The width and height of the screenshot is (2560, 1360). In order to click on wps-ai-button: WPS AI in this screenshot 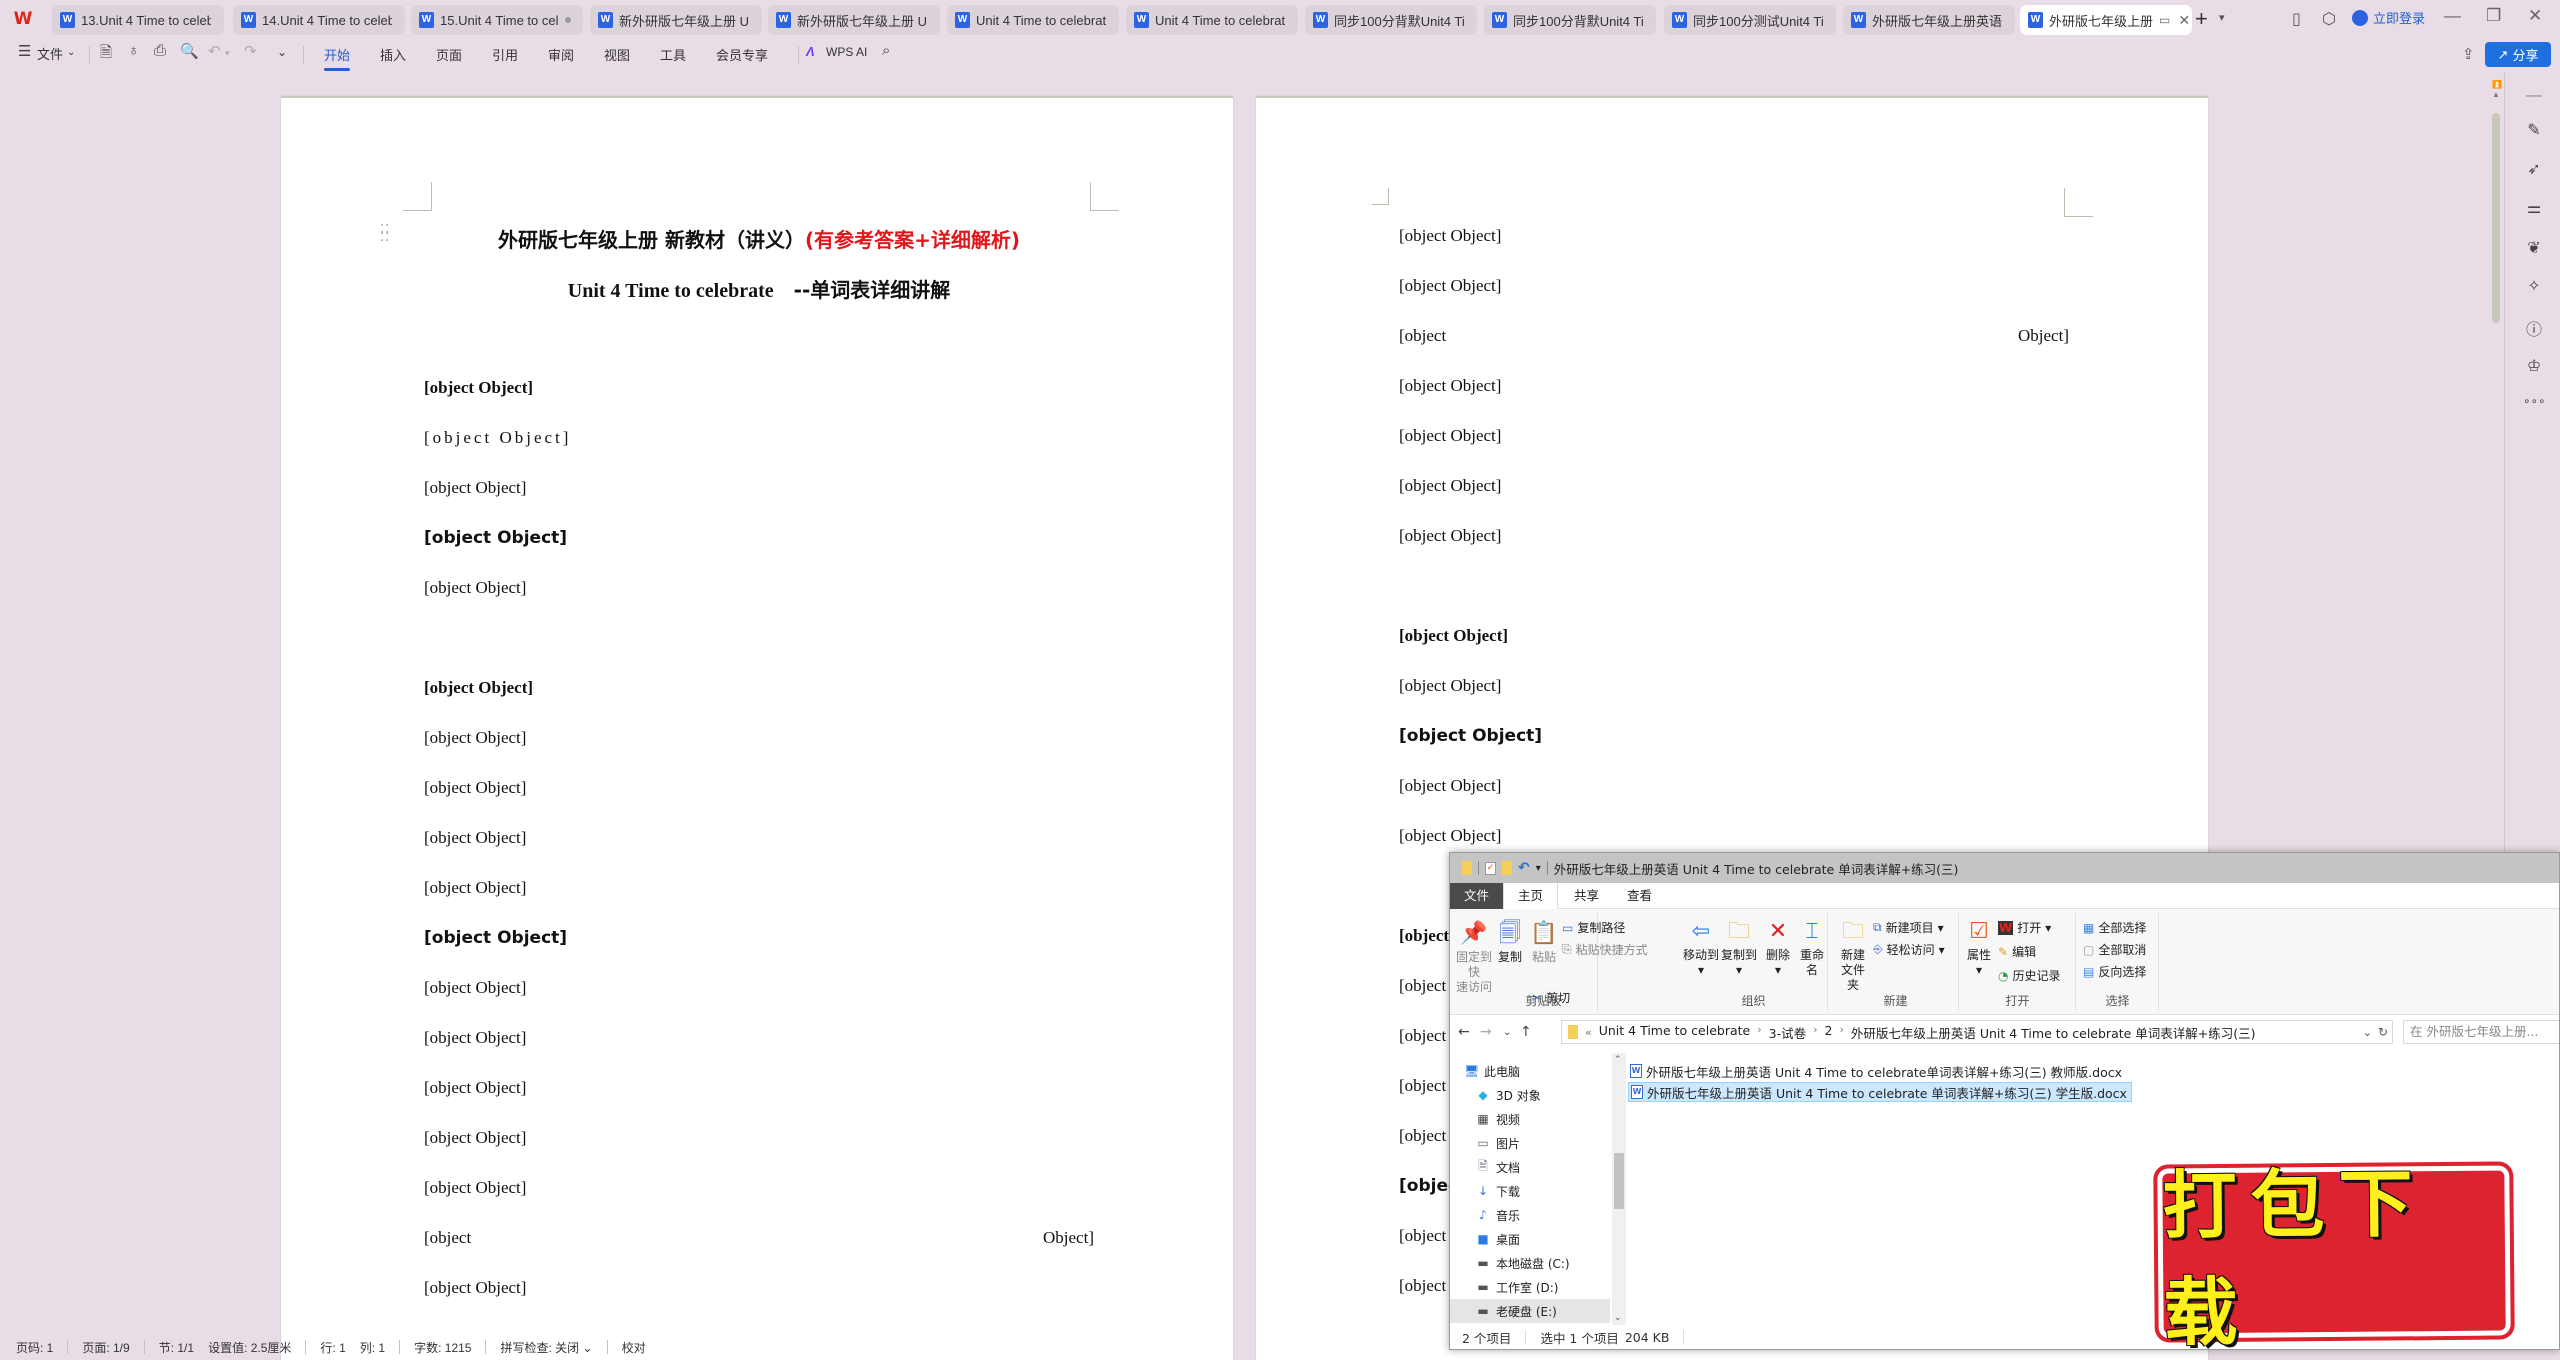, I will do `click(846, 52)`.